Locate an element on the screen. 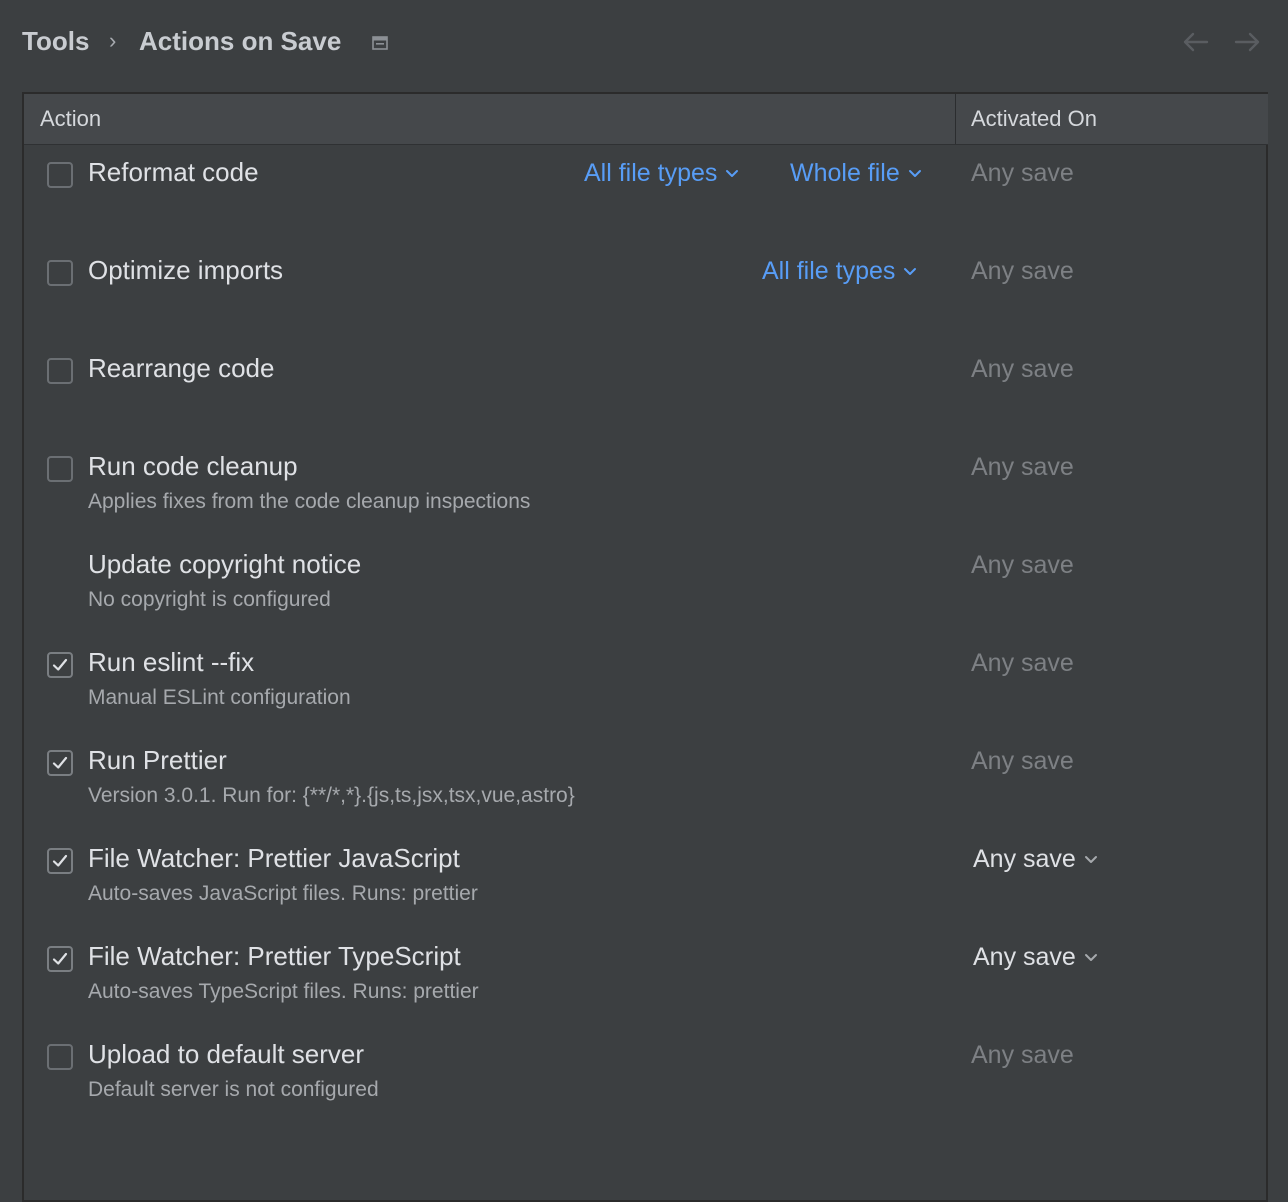 This screenshot has height=1202, width=1288. table-header: Action Activated On is located at coordinates (646, 119).